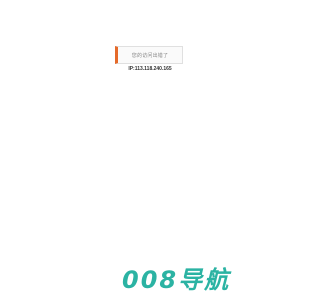 The image size is (320, 300). I want to click on ip-address-text: IP:113.118.240.165, so click(150, 69).